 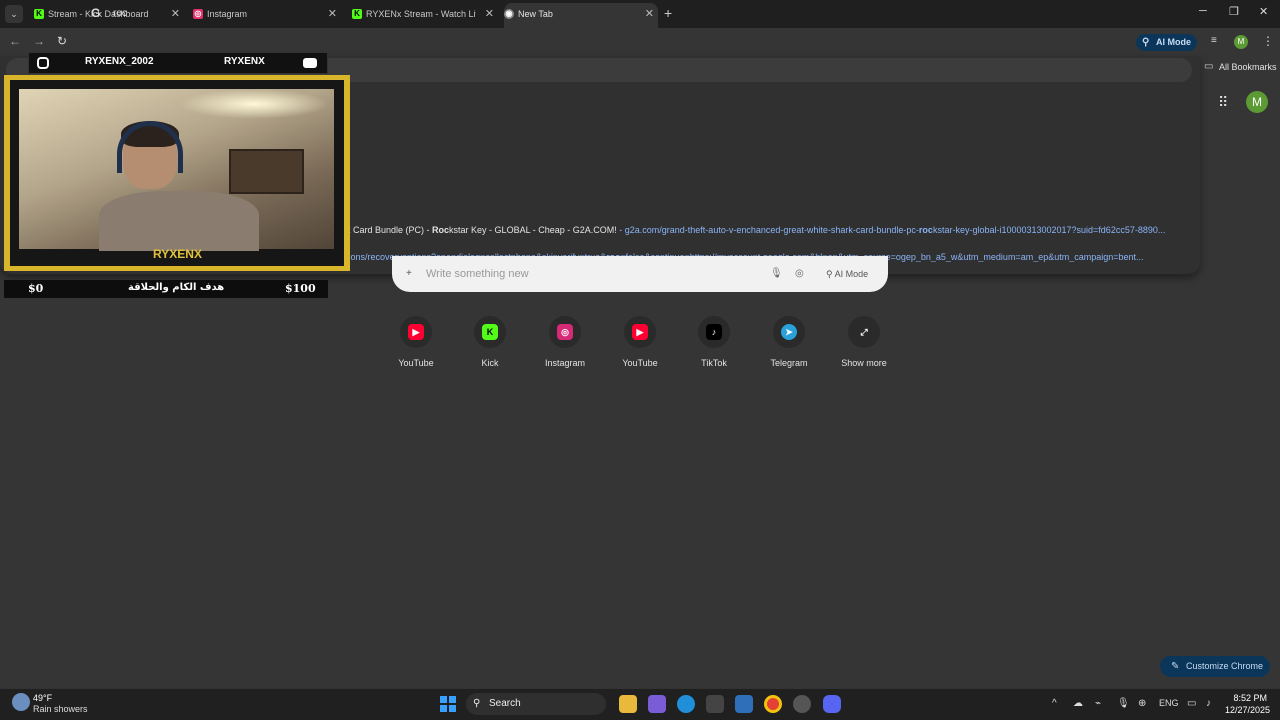 What do you see at coordinates (536, 704) in the screenshot?
I see `taskbar-search: ⚲ Search` at bounding box center [536, 704].